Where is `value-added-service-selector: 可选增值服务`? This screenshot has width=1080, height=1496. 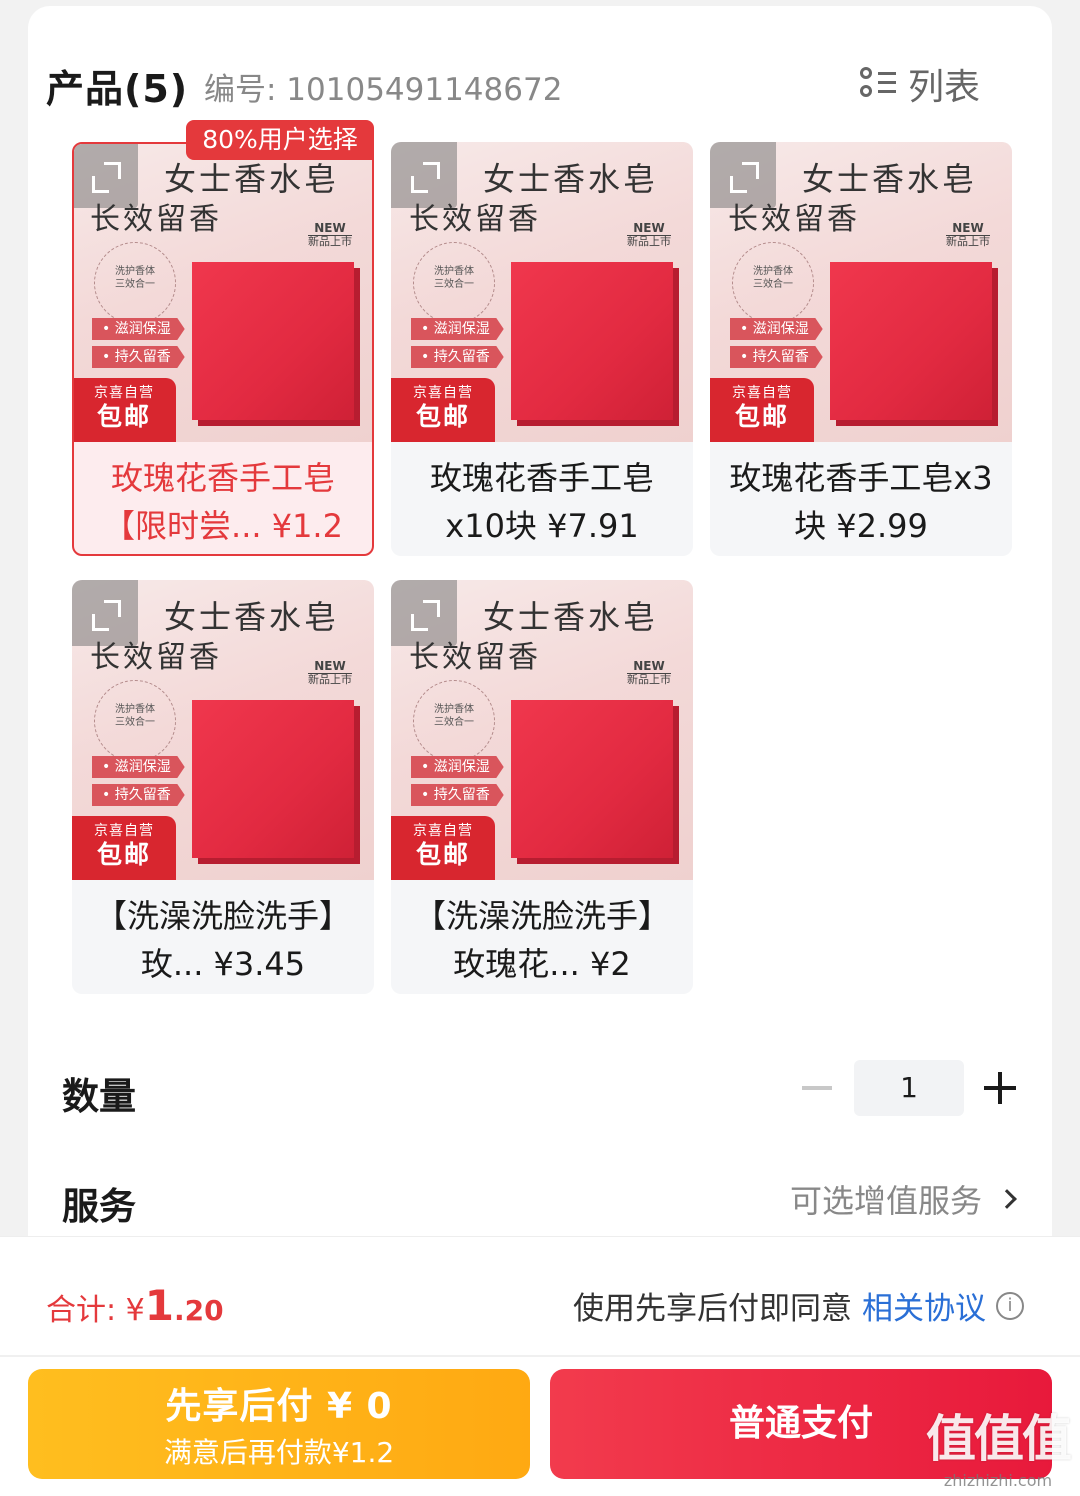 value-added-service-selector: 可选增值服务 is located at coordinates (903, 1199).